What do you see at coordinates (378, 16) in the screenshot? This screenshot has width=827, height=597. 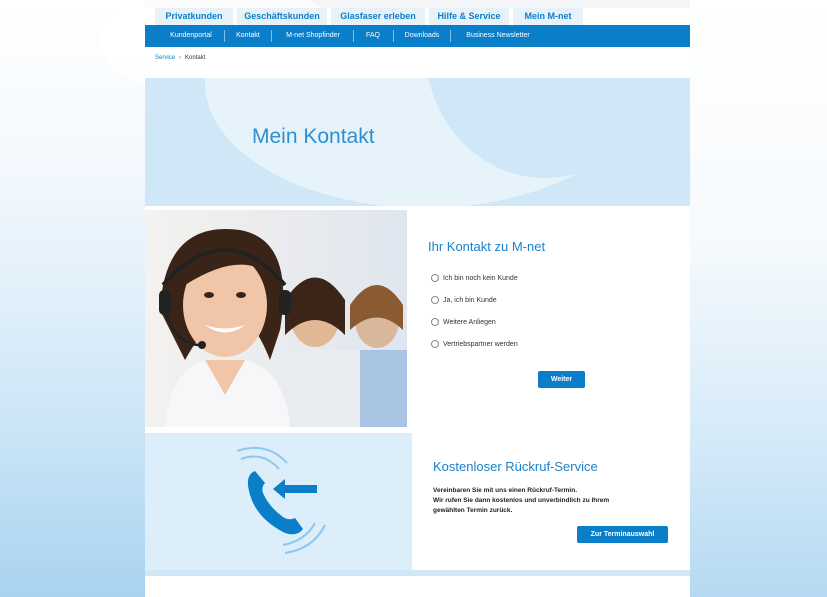 I see `tab-glasfaser: Glasfaser erleben` at bounding box center [378, 16].